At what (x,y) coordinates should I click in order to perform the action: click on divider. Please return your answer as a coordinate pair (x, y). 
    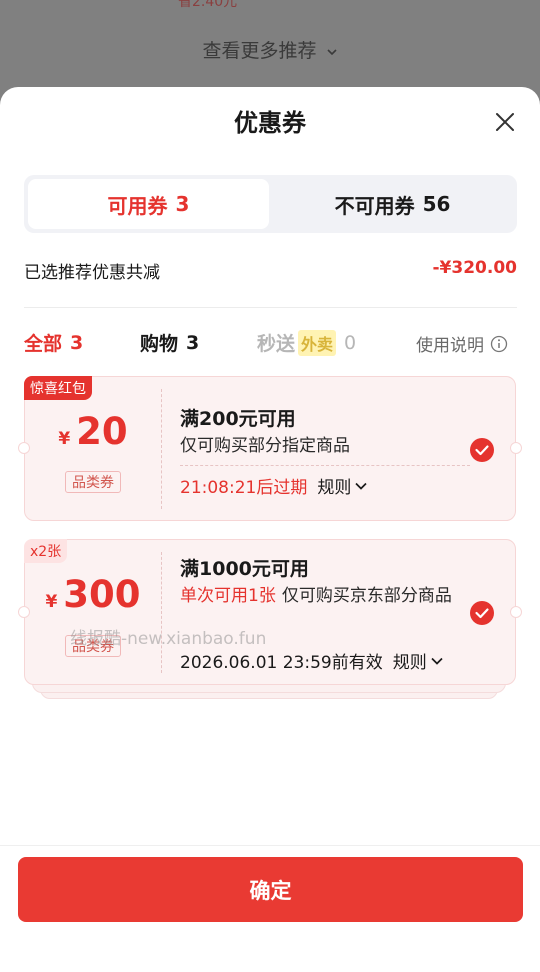
    Looking at the image, I should click on (270, 307).